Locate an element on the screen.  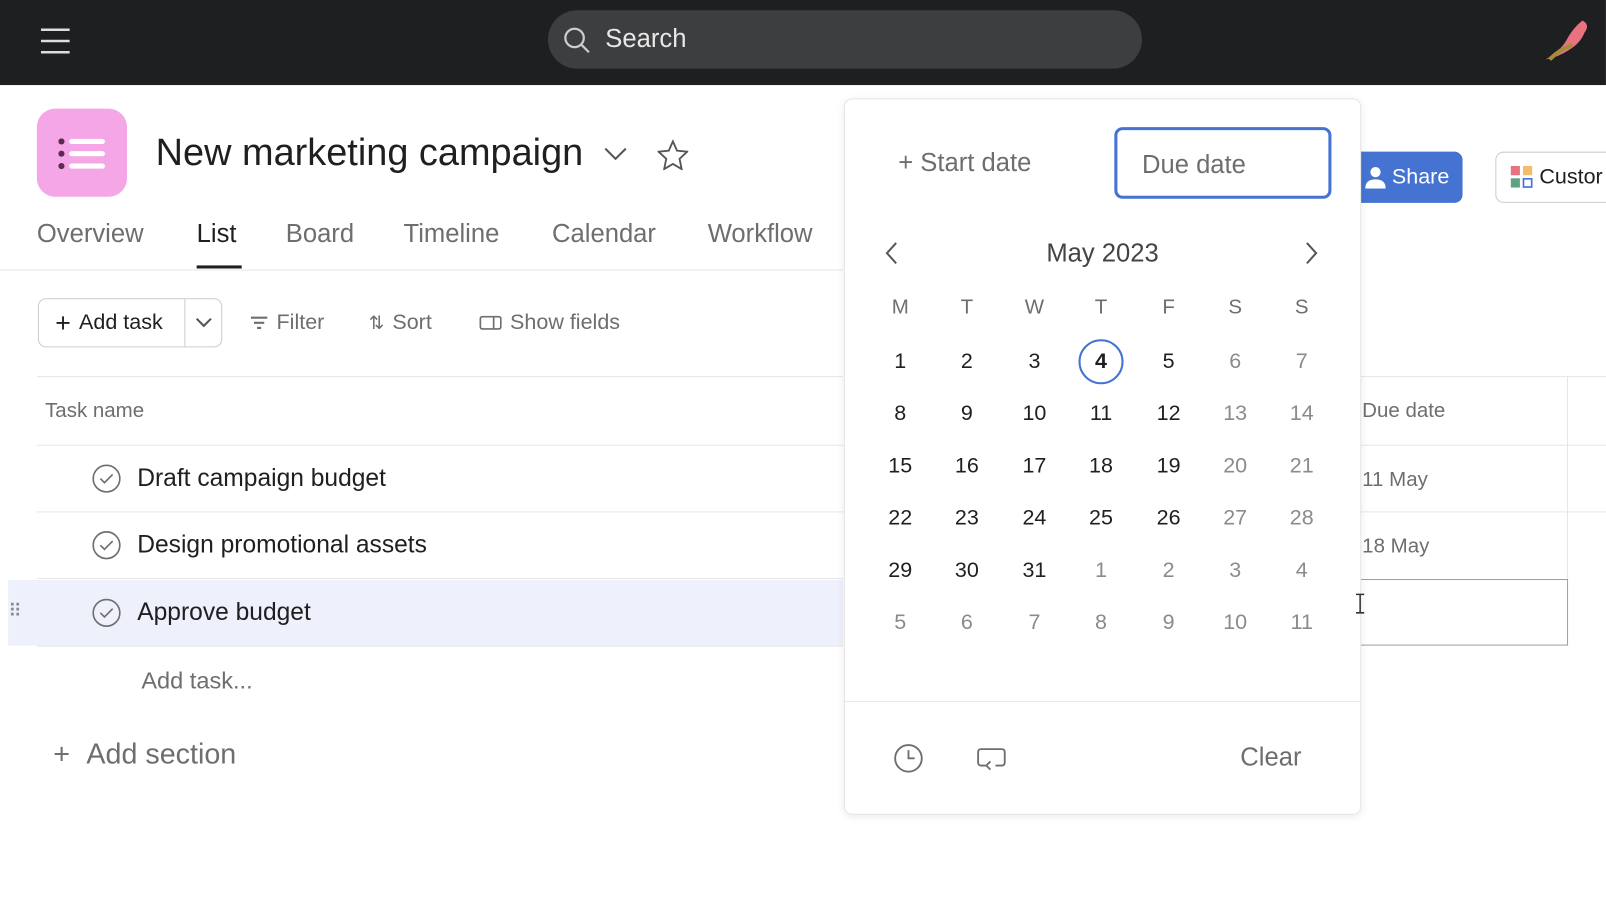
add-section-button: + Add section is located at coordinates (144, 754).